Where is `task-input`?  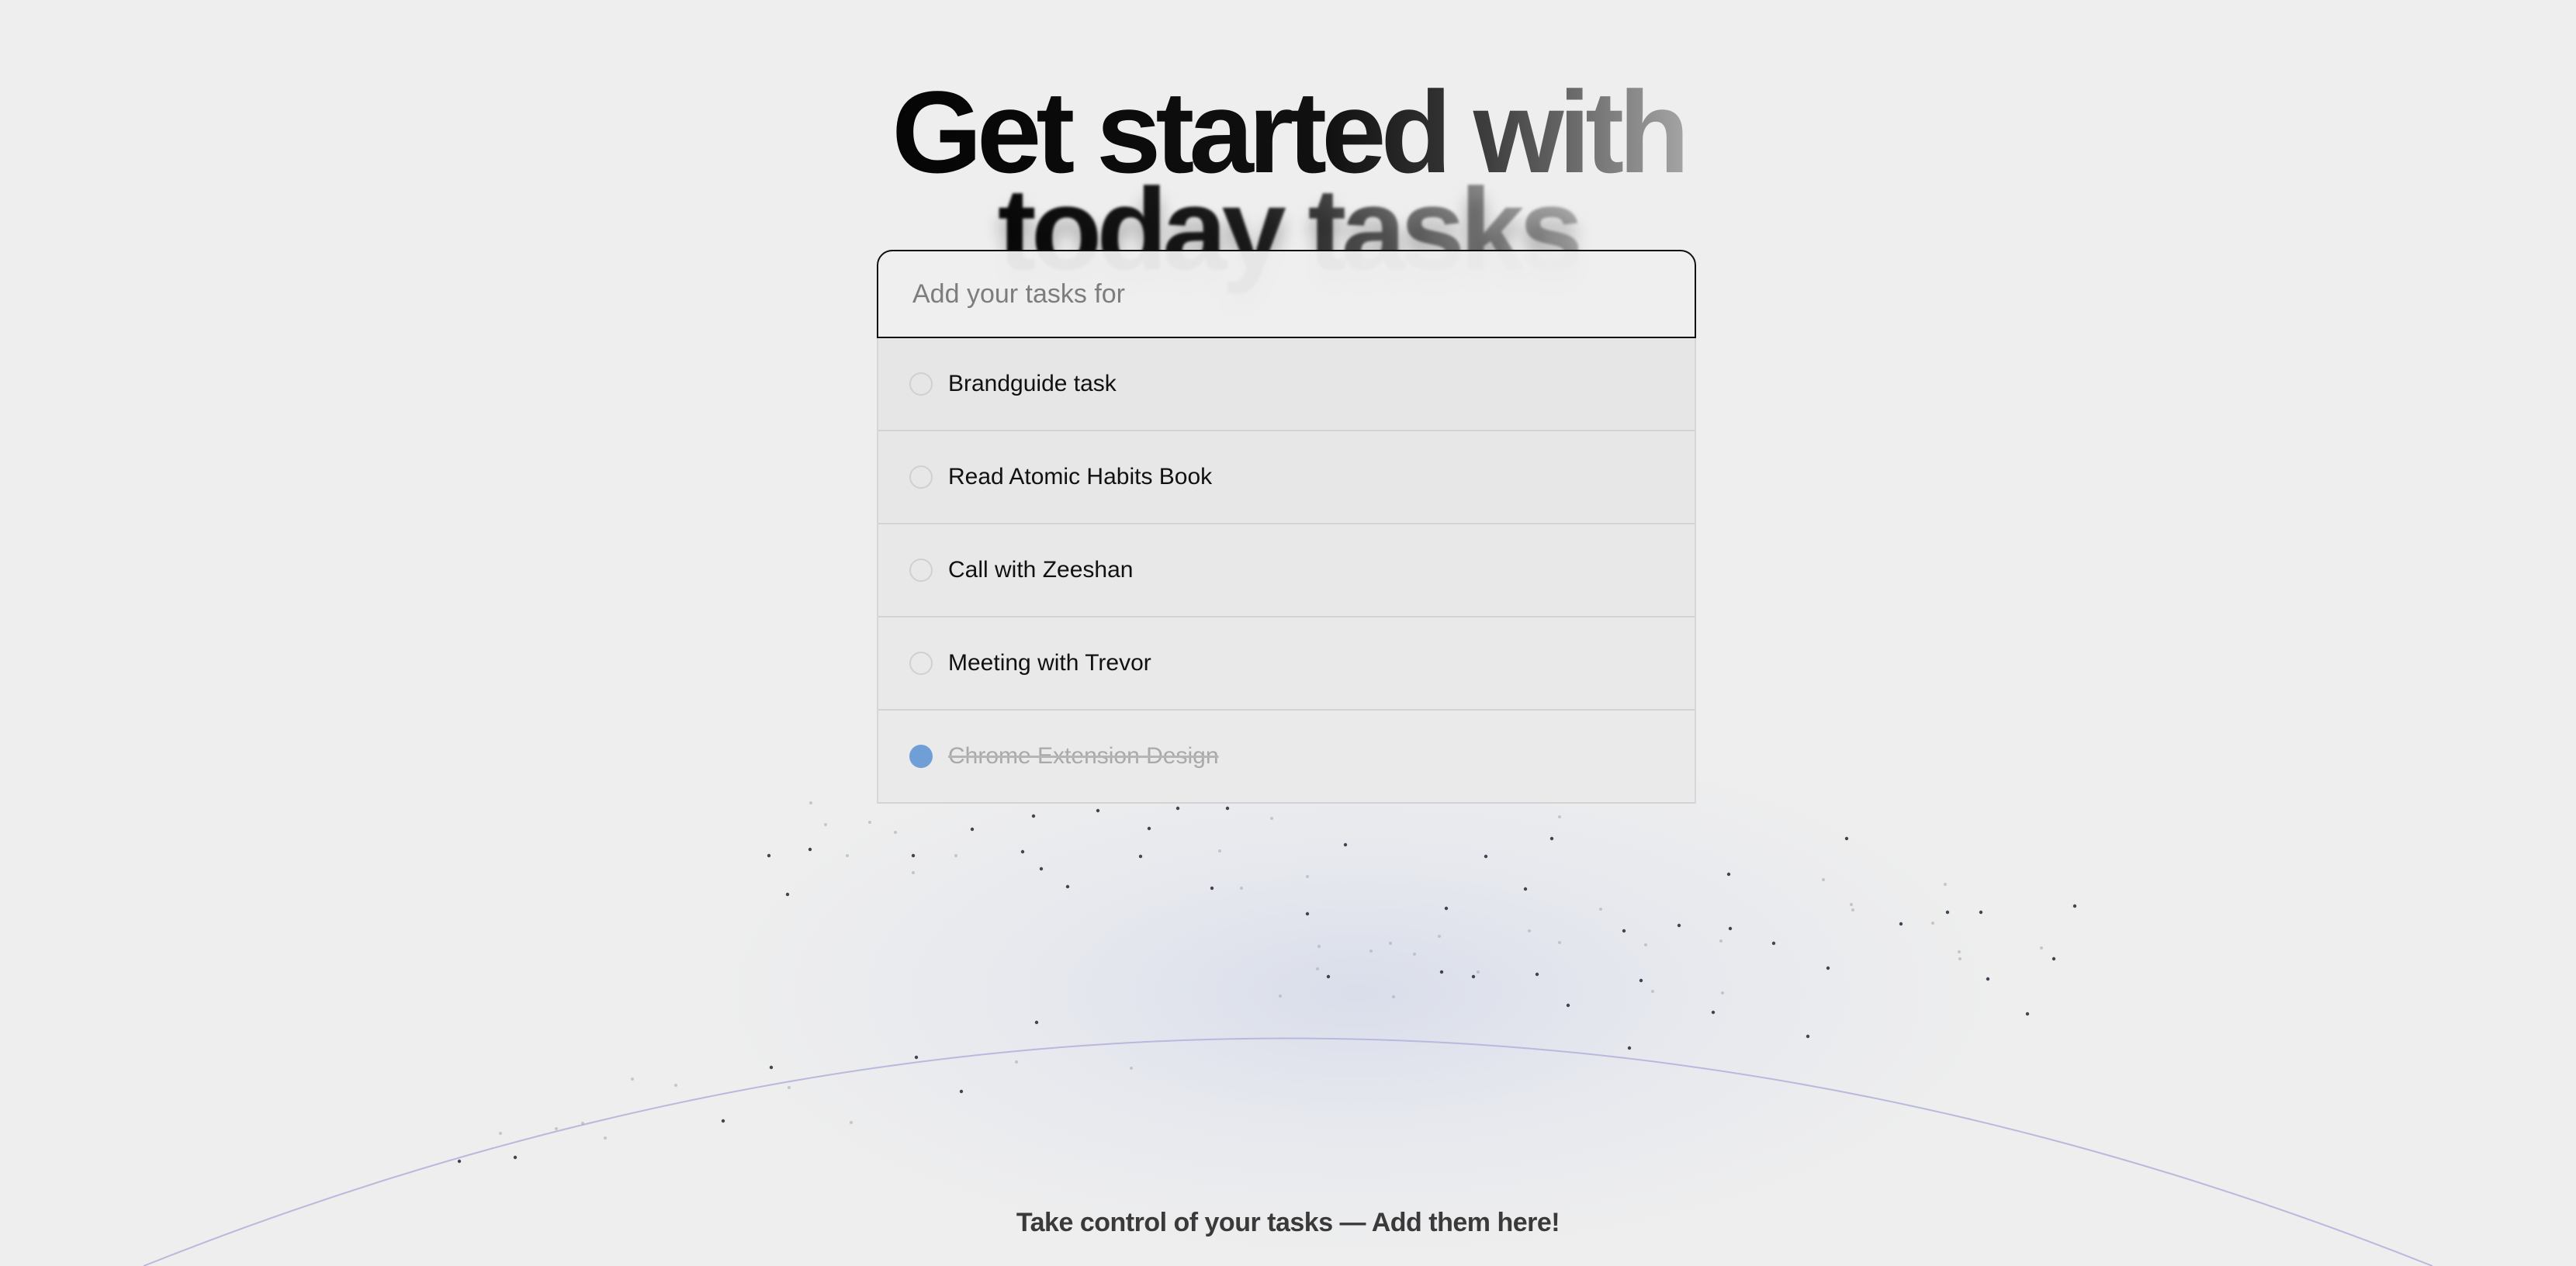 task-input is located at coordinates (1286, 294).